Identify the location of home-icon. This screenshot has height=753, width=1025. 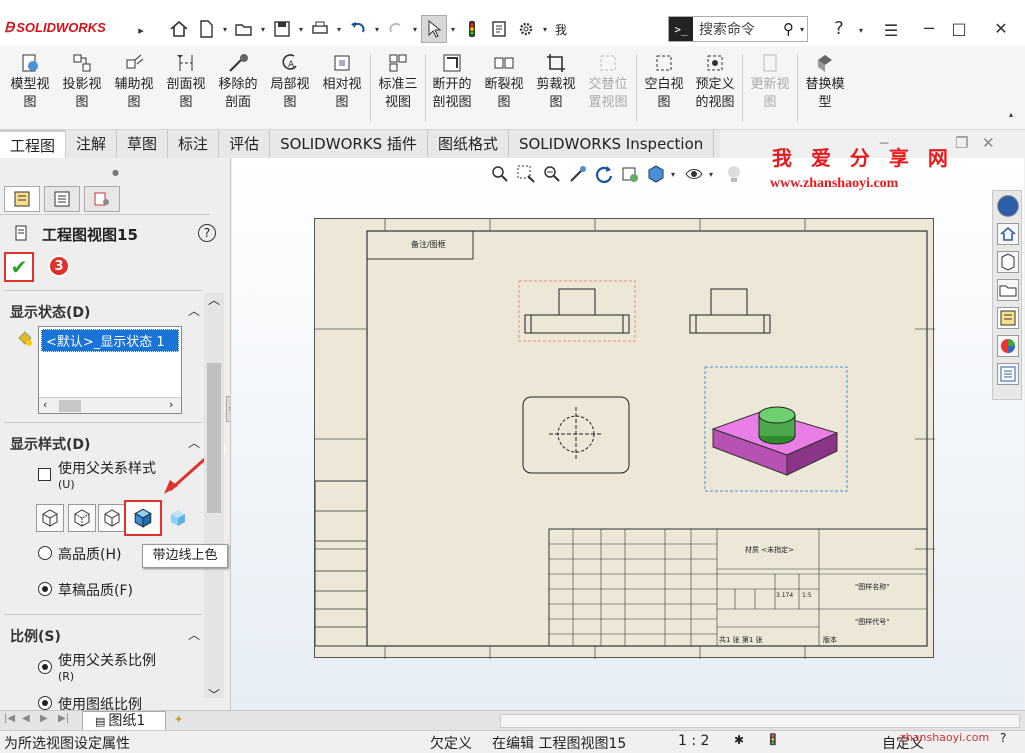
(179, 29).